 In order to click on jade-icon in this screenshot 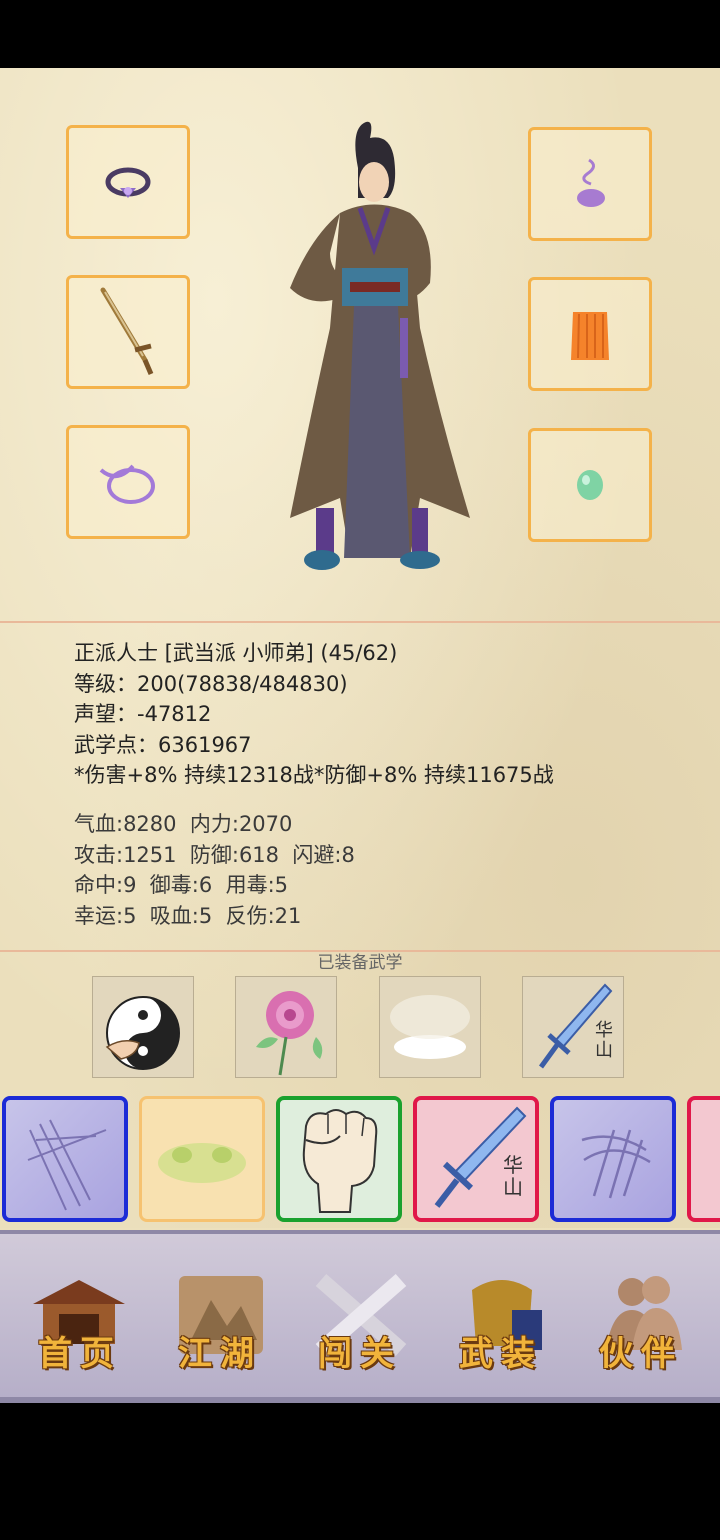, I will do `click(590, 485)`.